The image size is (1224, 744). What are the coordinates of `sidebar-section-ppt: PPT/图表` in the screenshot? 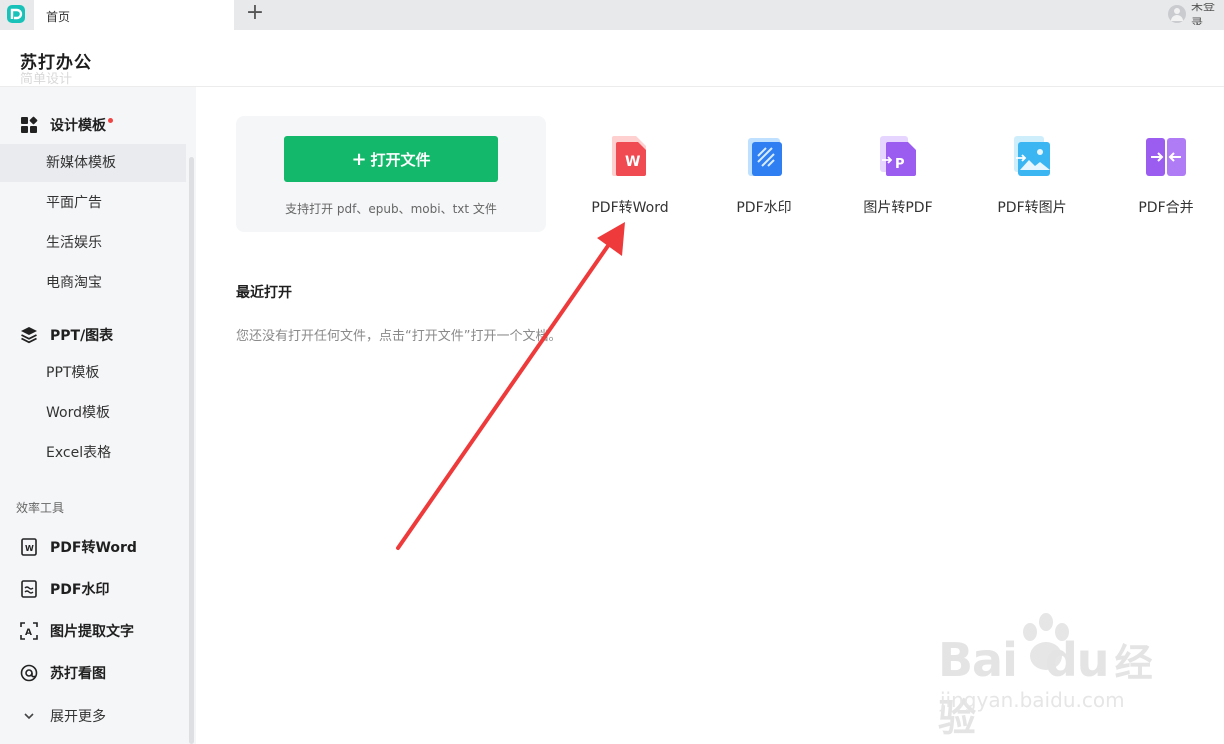 It's located at (66, 335).